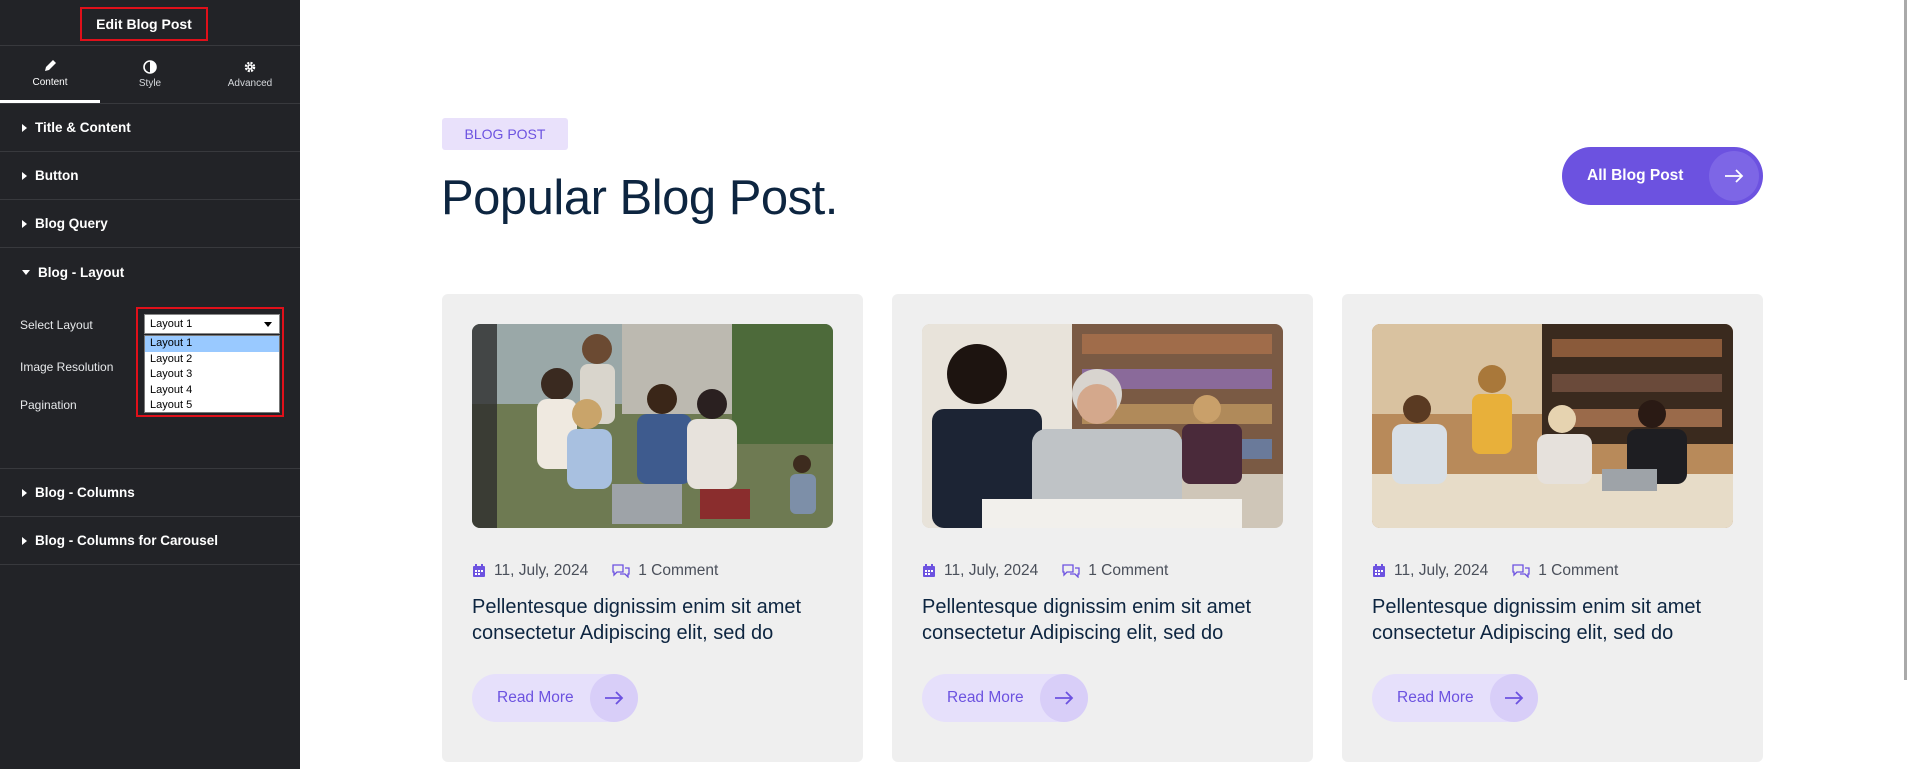  Describe the element at coordinates (212, 391) in the screenshot. I see `layout-option-4: Layout 4` at that location.